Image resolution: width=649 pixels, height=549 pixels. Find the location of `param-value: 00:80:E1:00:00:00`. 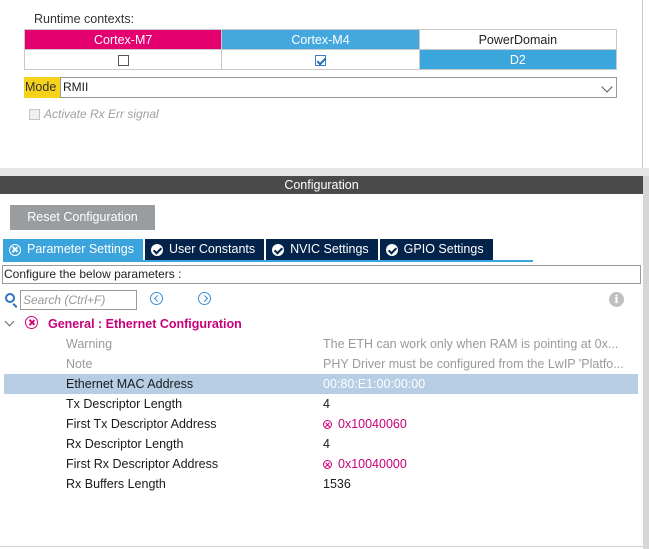

param-value: 00:80:E1:00:00:00 is located at coordinates (480, 384).